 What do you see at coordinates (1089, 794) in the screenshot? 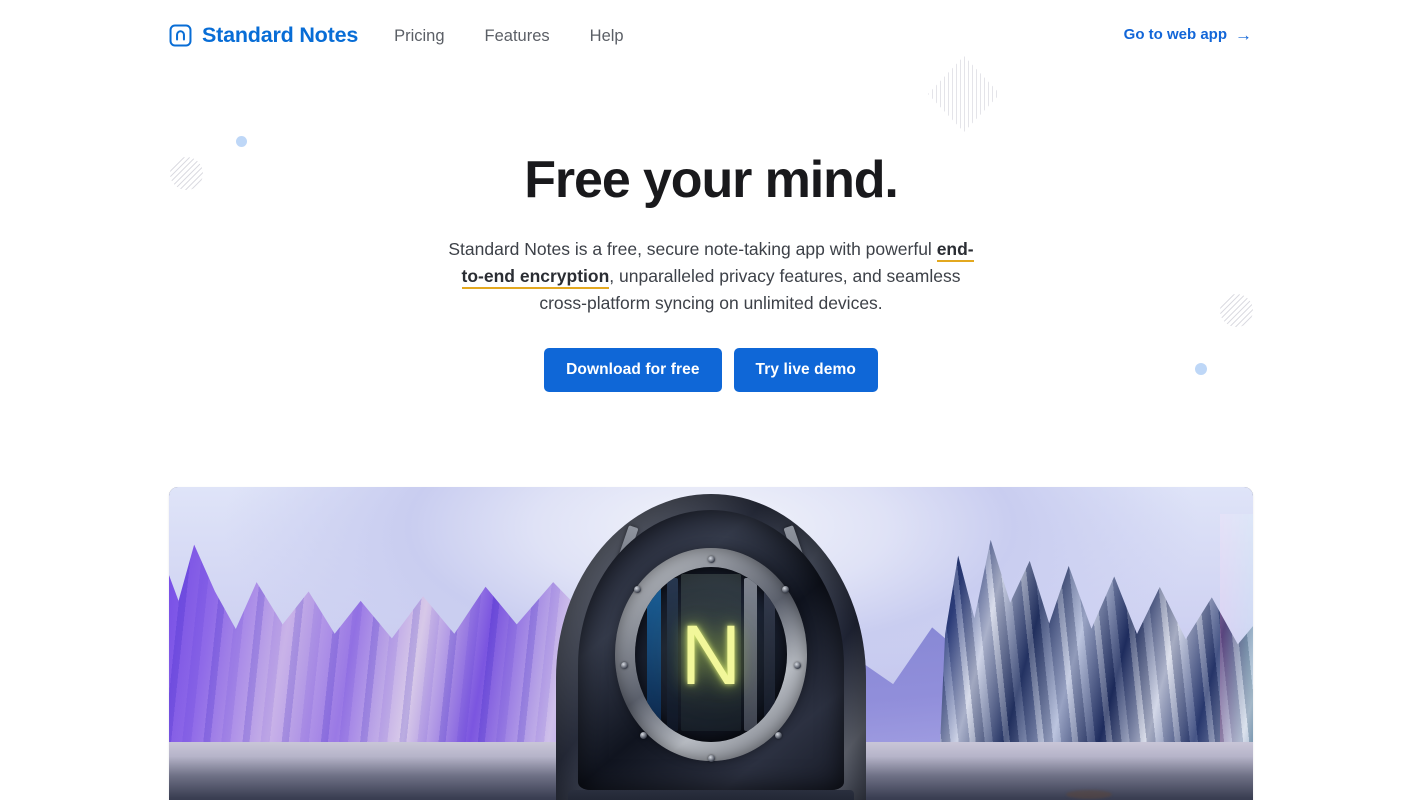
I see `artwork-ground-debris` at bounding box center [1089, 794].